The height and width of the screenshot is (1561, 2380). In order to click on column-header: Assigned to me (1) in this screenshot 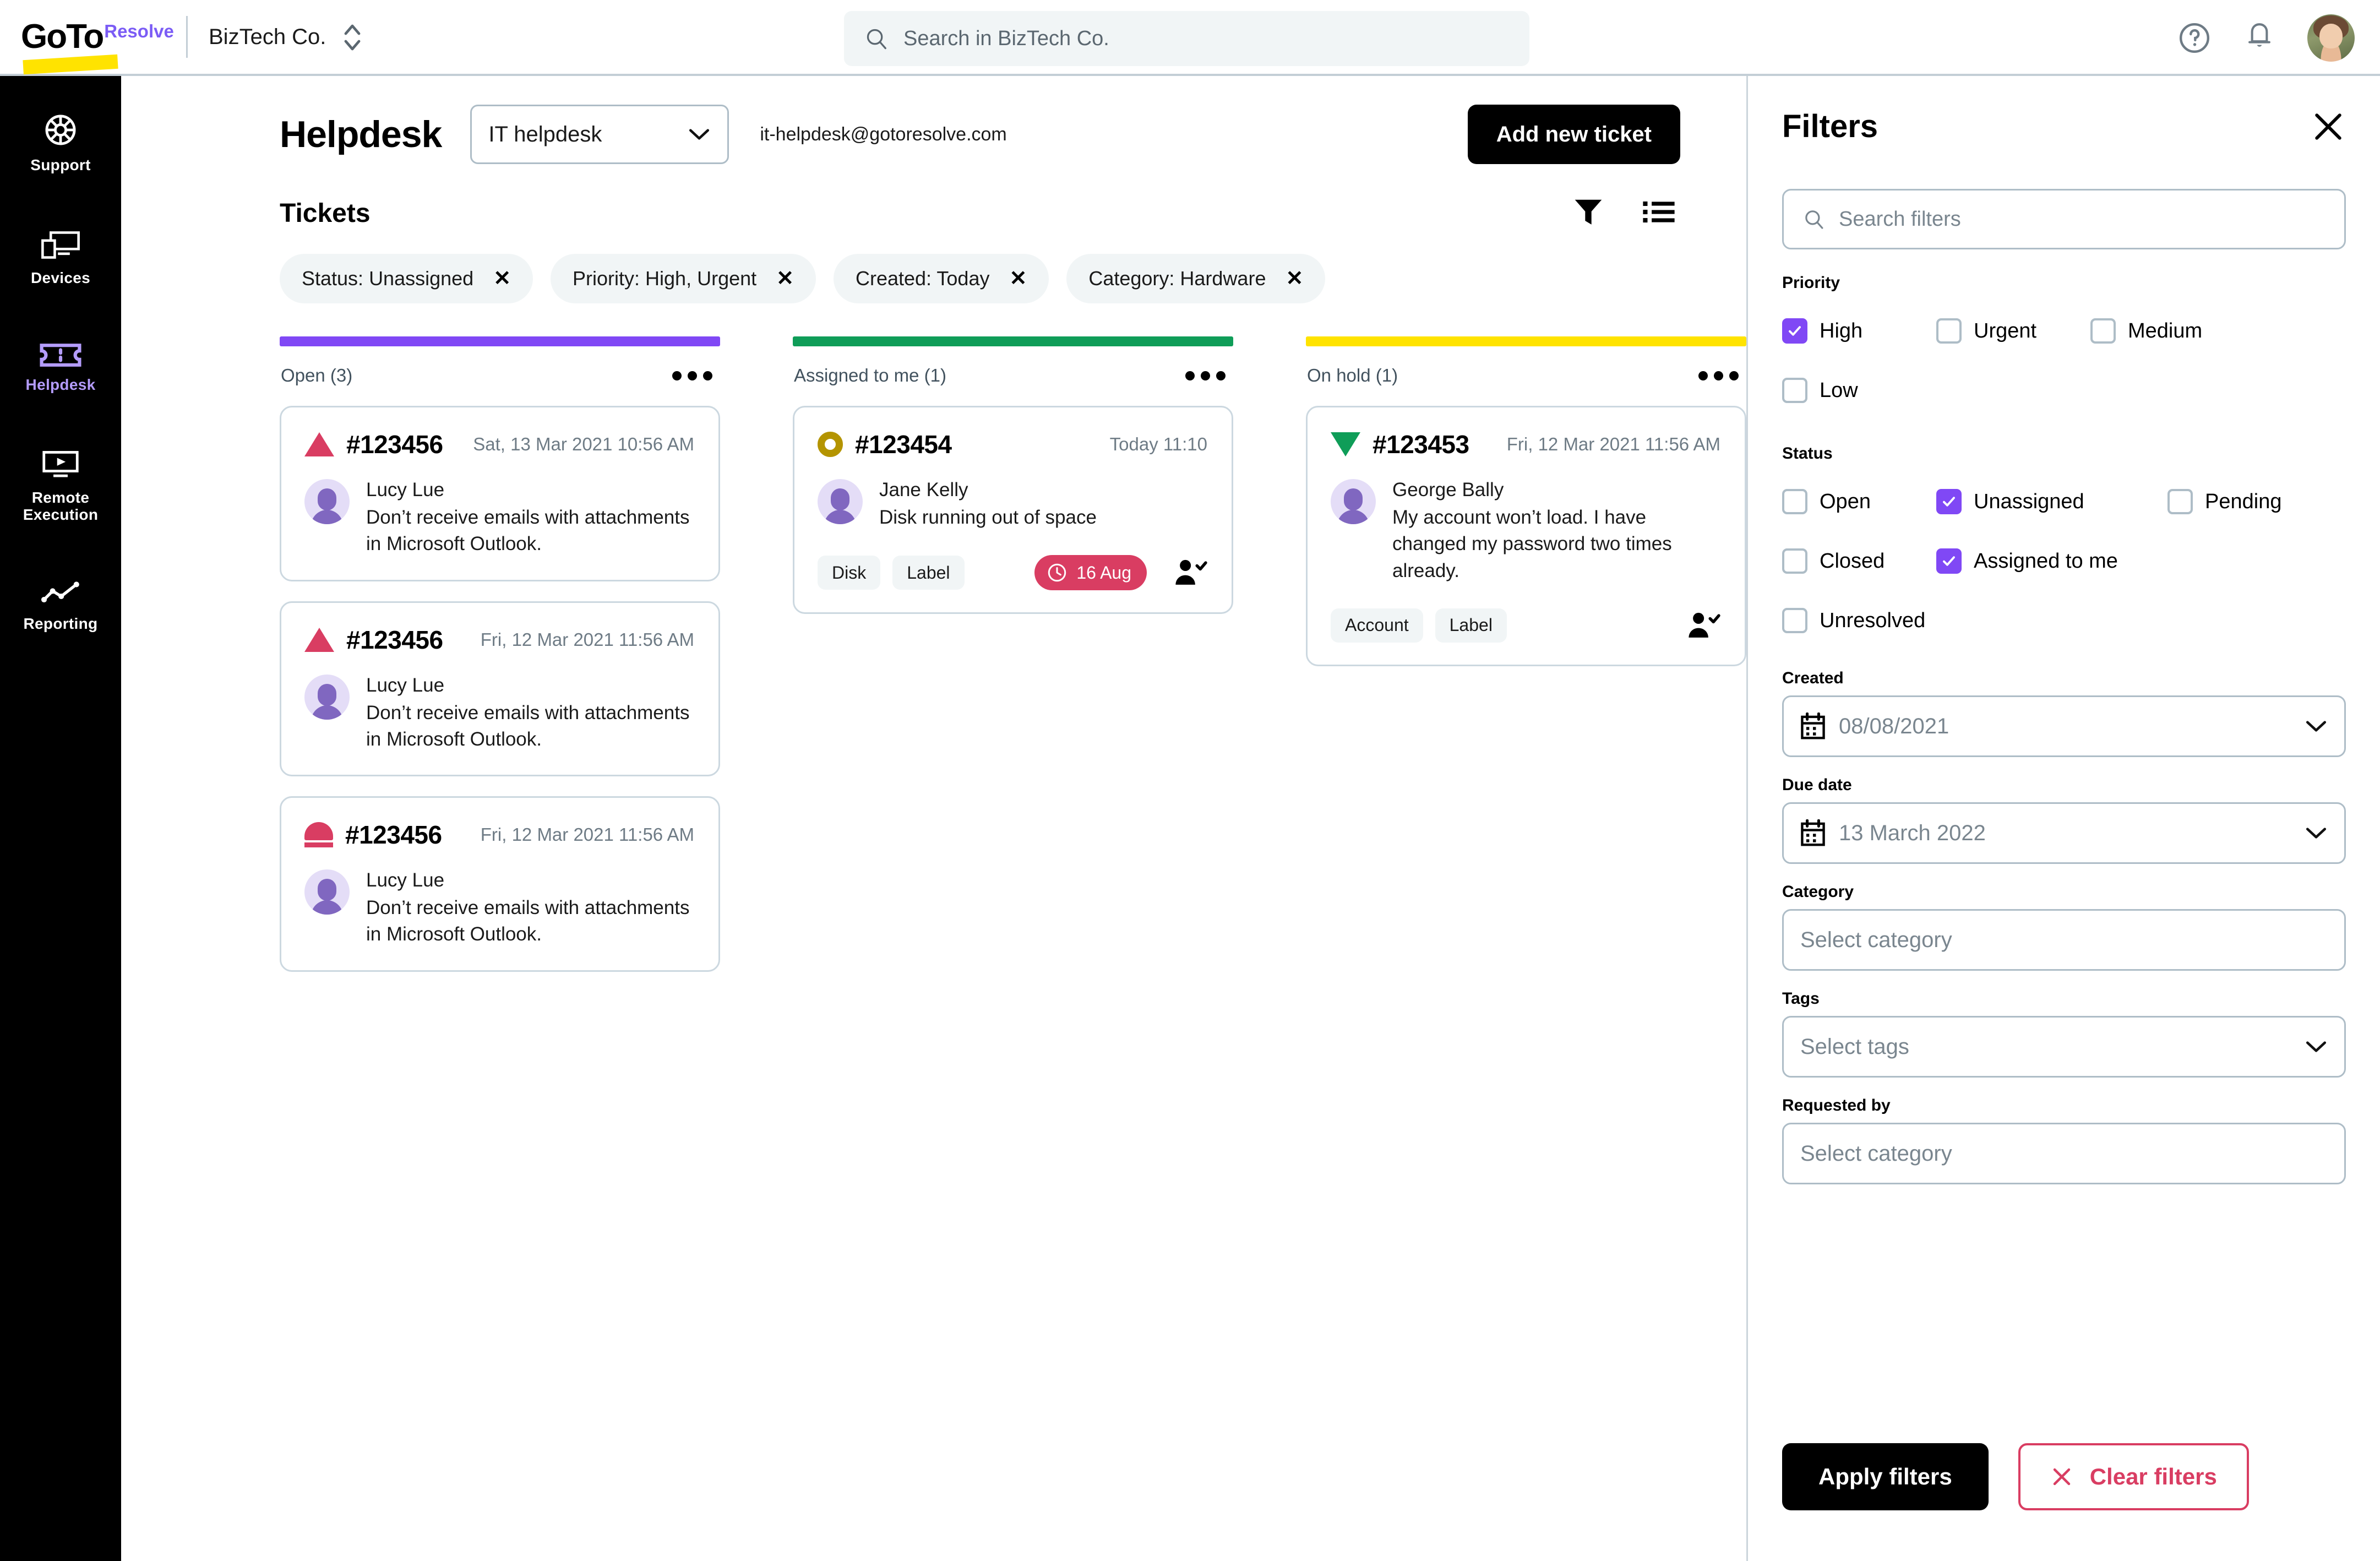, I will do `click(1013, 366)`.